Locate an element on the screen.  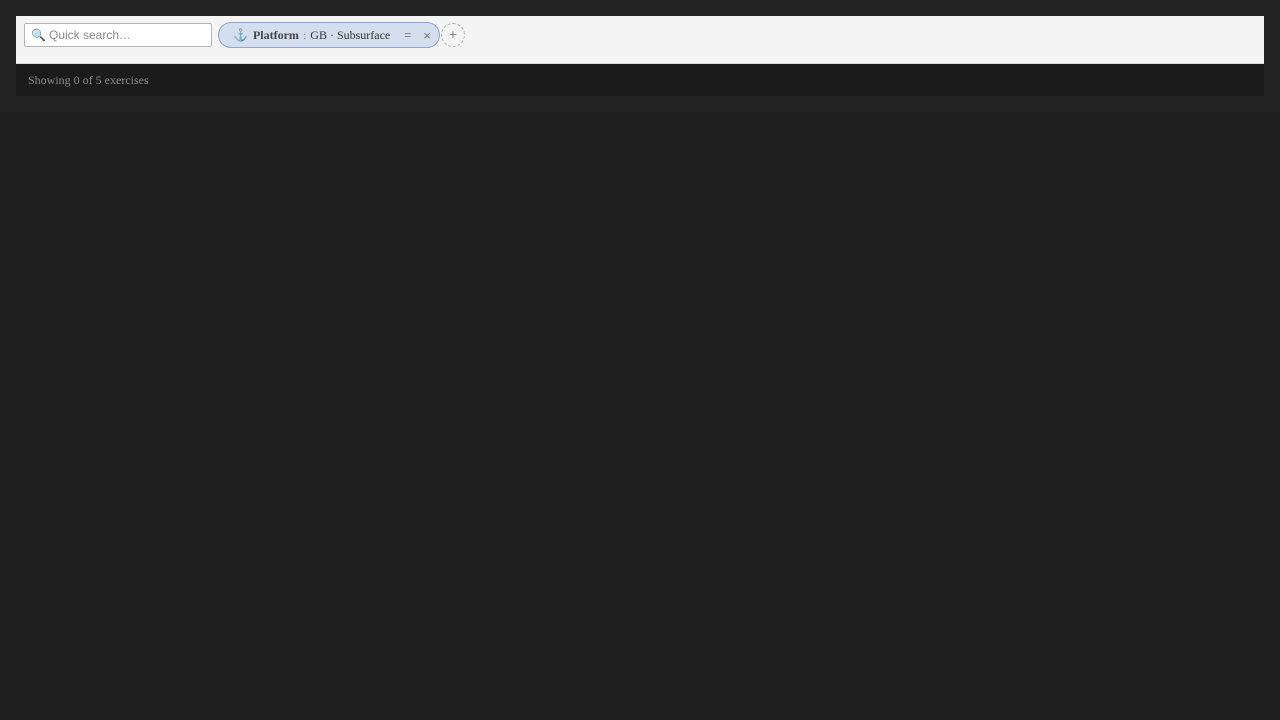
filter-bar: 🔍 ⚓ Platform : GB · Subsurface = × + is located at coordinates (640, 40).